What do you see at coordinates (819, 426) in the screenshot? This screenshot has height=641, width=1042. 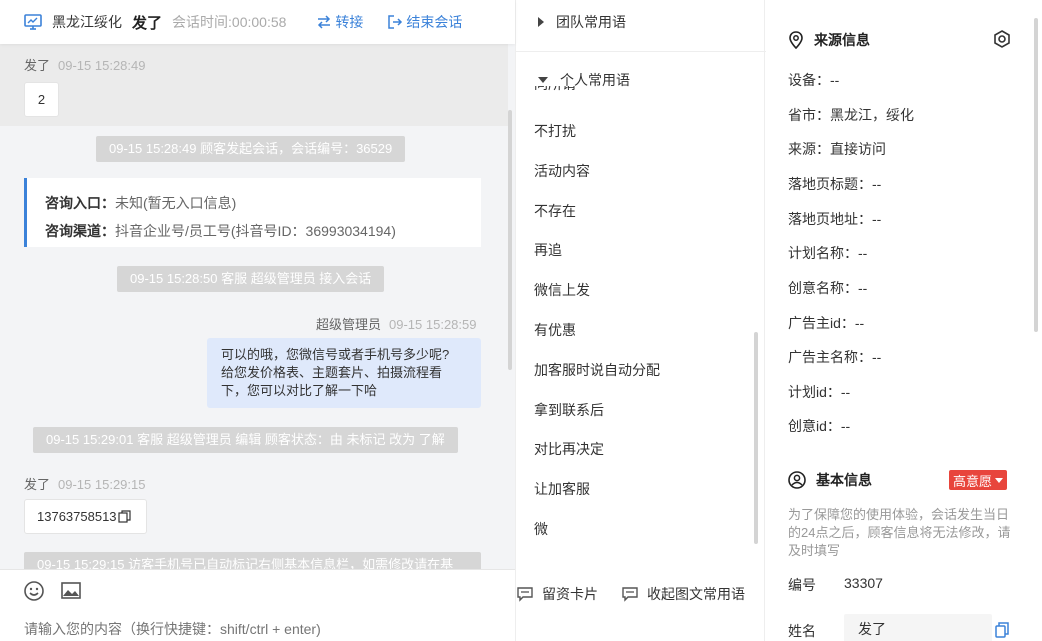 I see `source-row-creative-id: 创意id：--` at bounding box center [819, 426].